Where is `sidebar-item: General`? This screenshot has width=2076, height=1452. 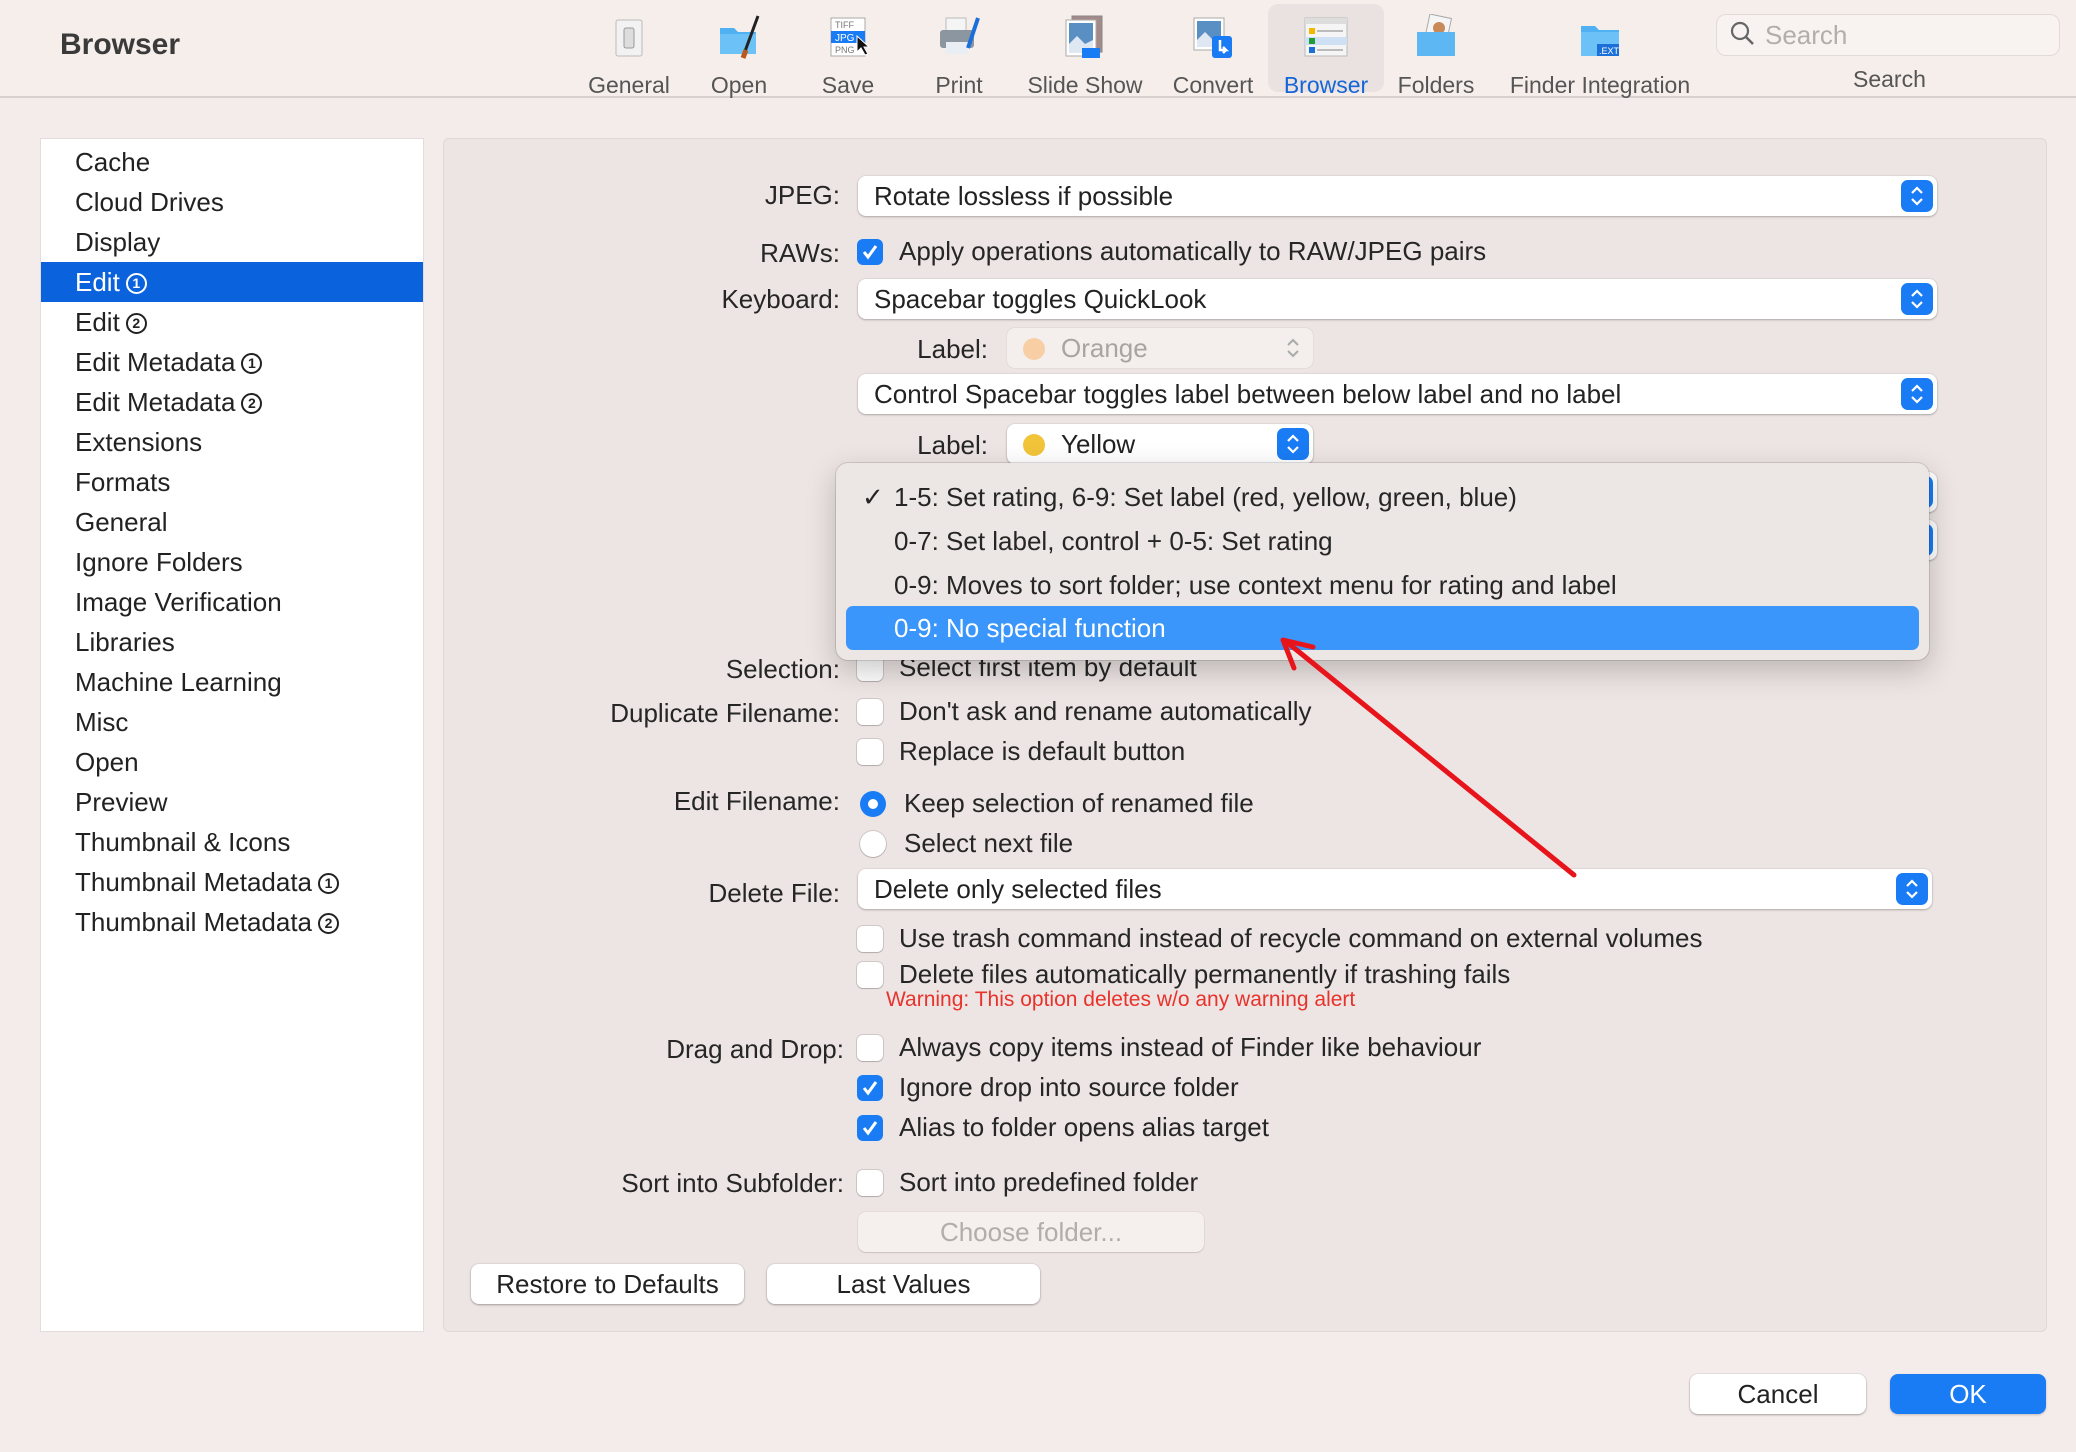
sidebar-item: General is located at coordinates (232, 522).